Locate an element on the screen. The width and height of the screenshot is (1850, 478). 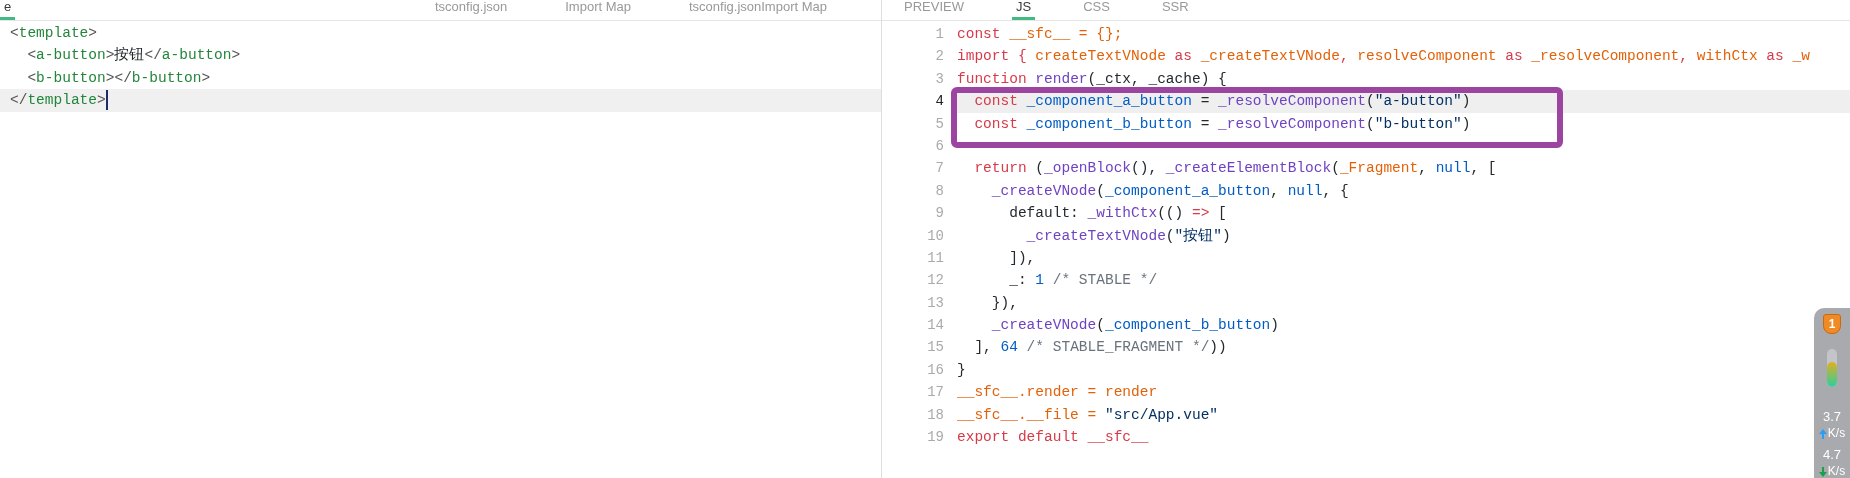
download-speed: 4.7 is located at coordinates (1832, 455).